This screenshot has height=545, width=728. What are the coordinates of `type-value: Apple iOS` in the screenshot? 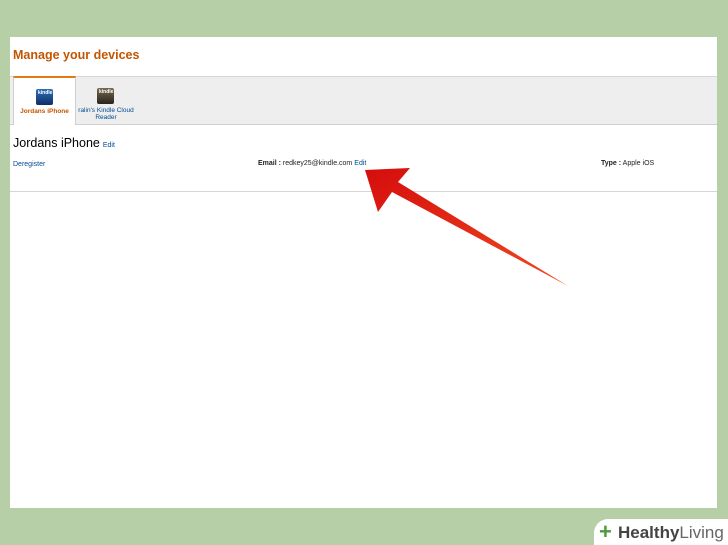 It's located at (638, 163).